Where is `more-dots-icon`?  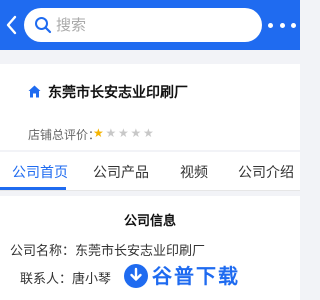
more-dots-icon is located at coordinates (270, 25).